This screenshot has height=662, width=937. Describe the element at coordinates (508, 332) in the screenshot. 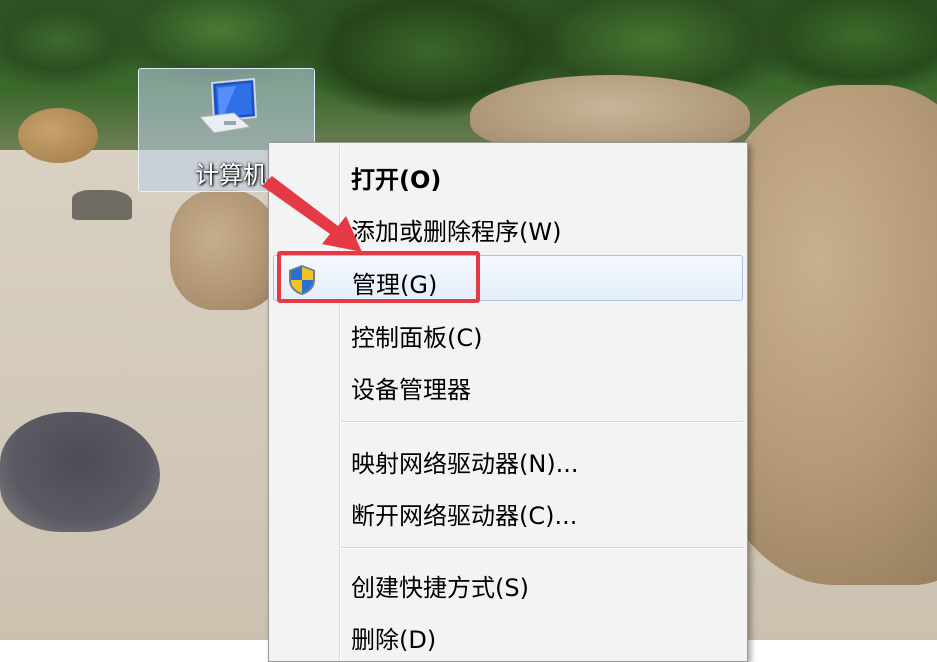

I see `menu-item-control-panel: 控制面板(C)` at that location.